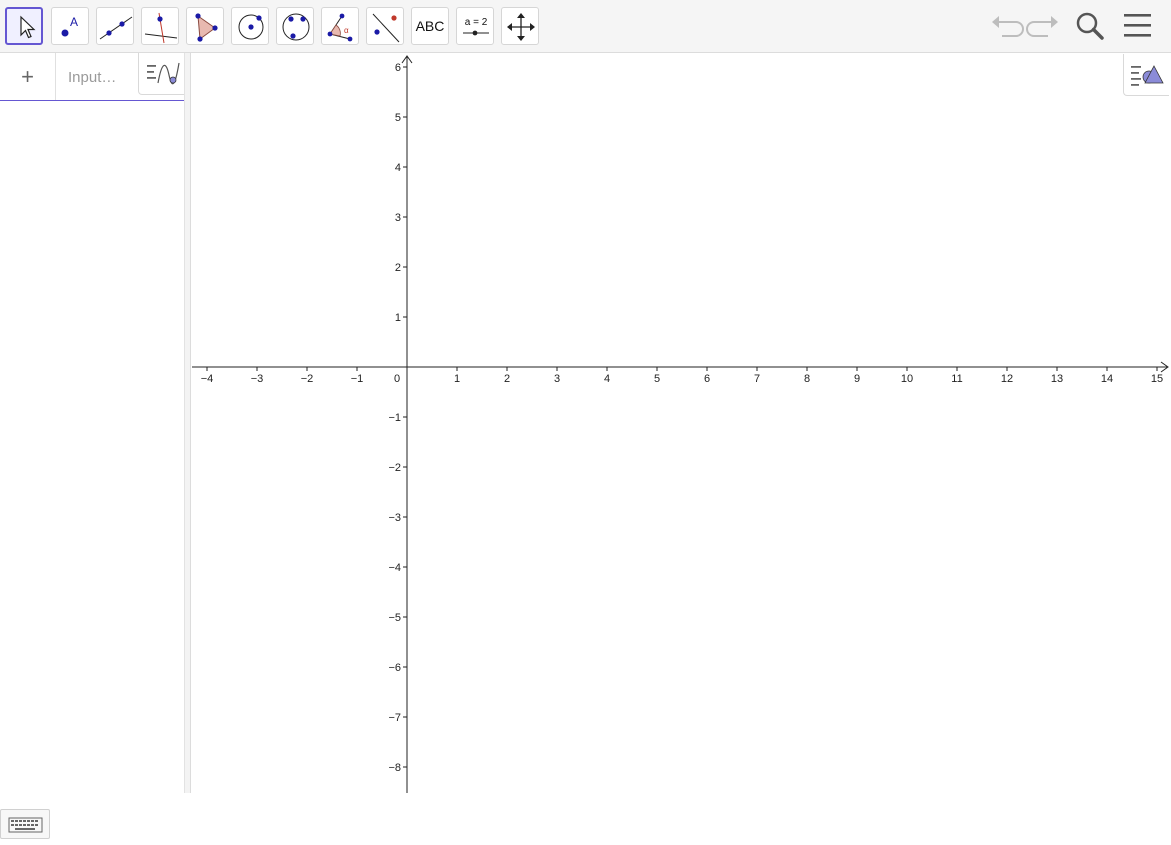 Image resolution: width=1171 pixels, height=845 pixels. What do you see at coordinates (507, 379) in the screenshot?
I see `x-tick-label: 2` at bounding box center [507, 379].